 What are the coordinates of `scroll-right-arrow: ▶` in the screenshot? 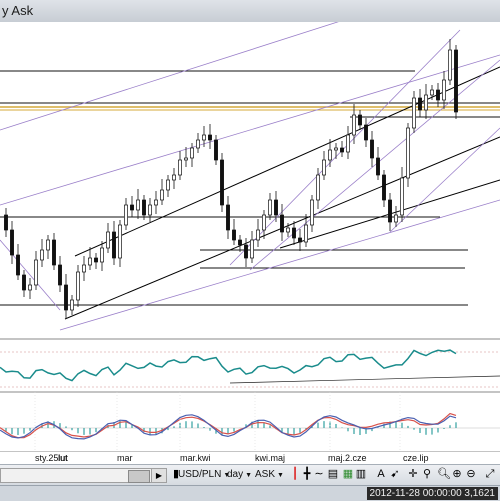 It's located at (158, 475).